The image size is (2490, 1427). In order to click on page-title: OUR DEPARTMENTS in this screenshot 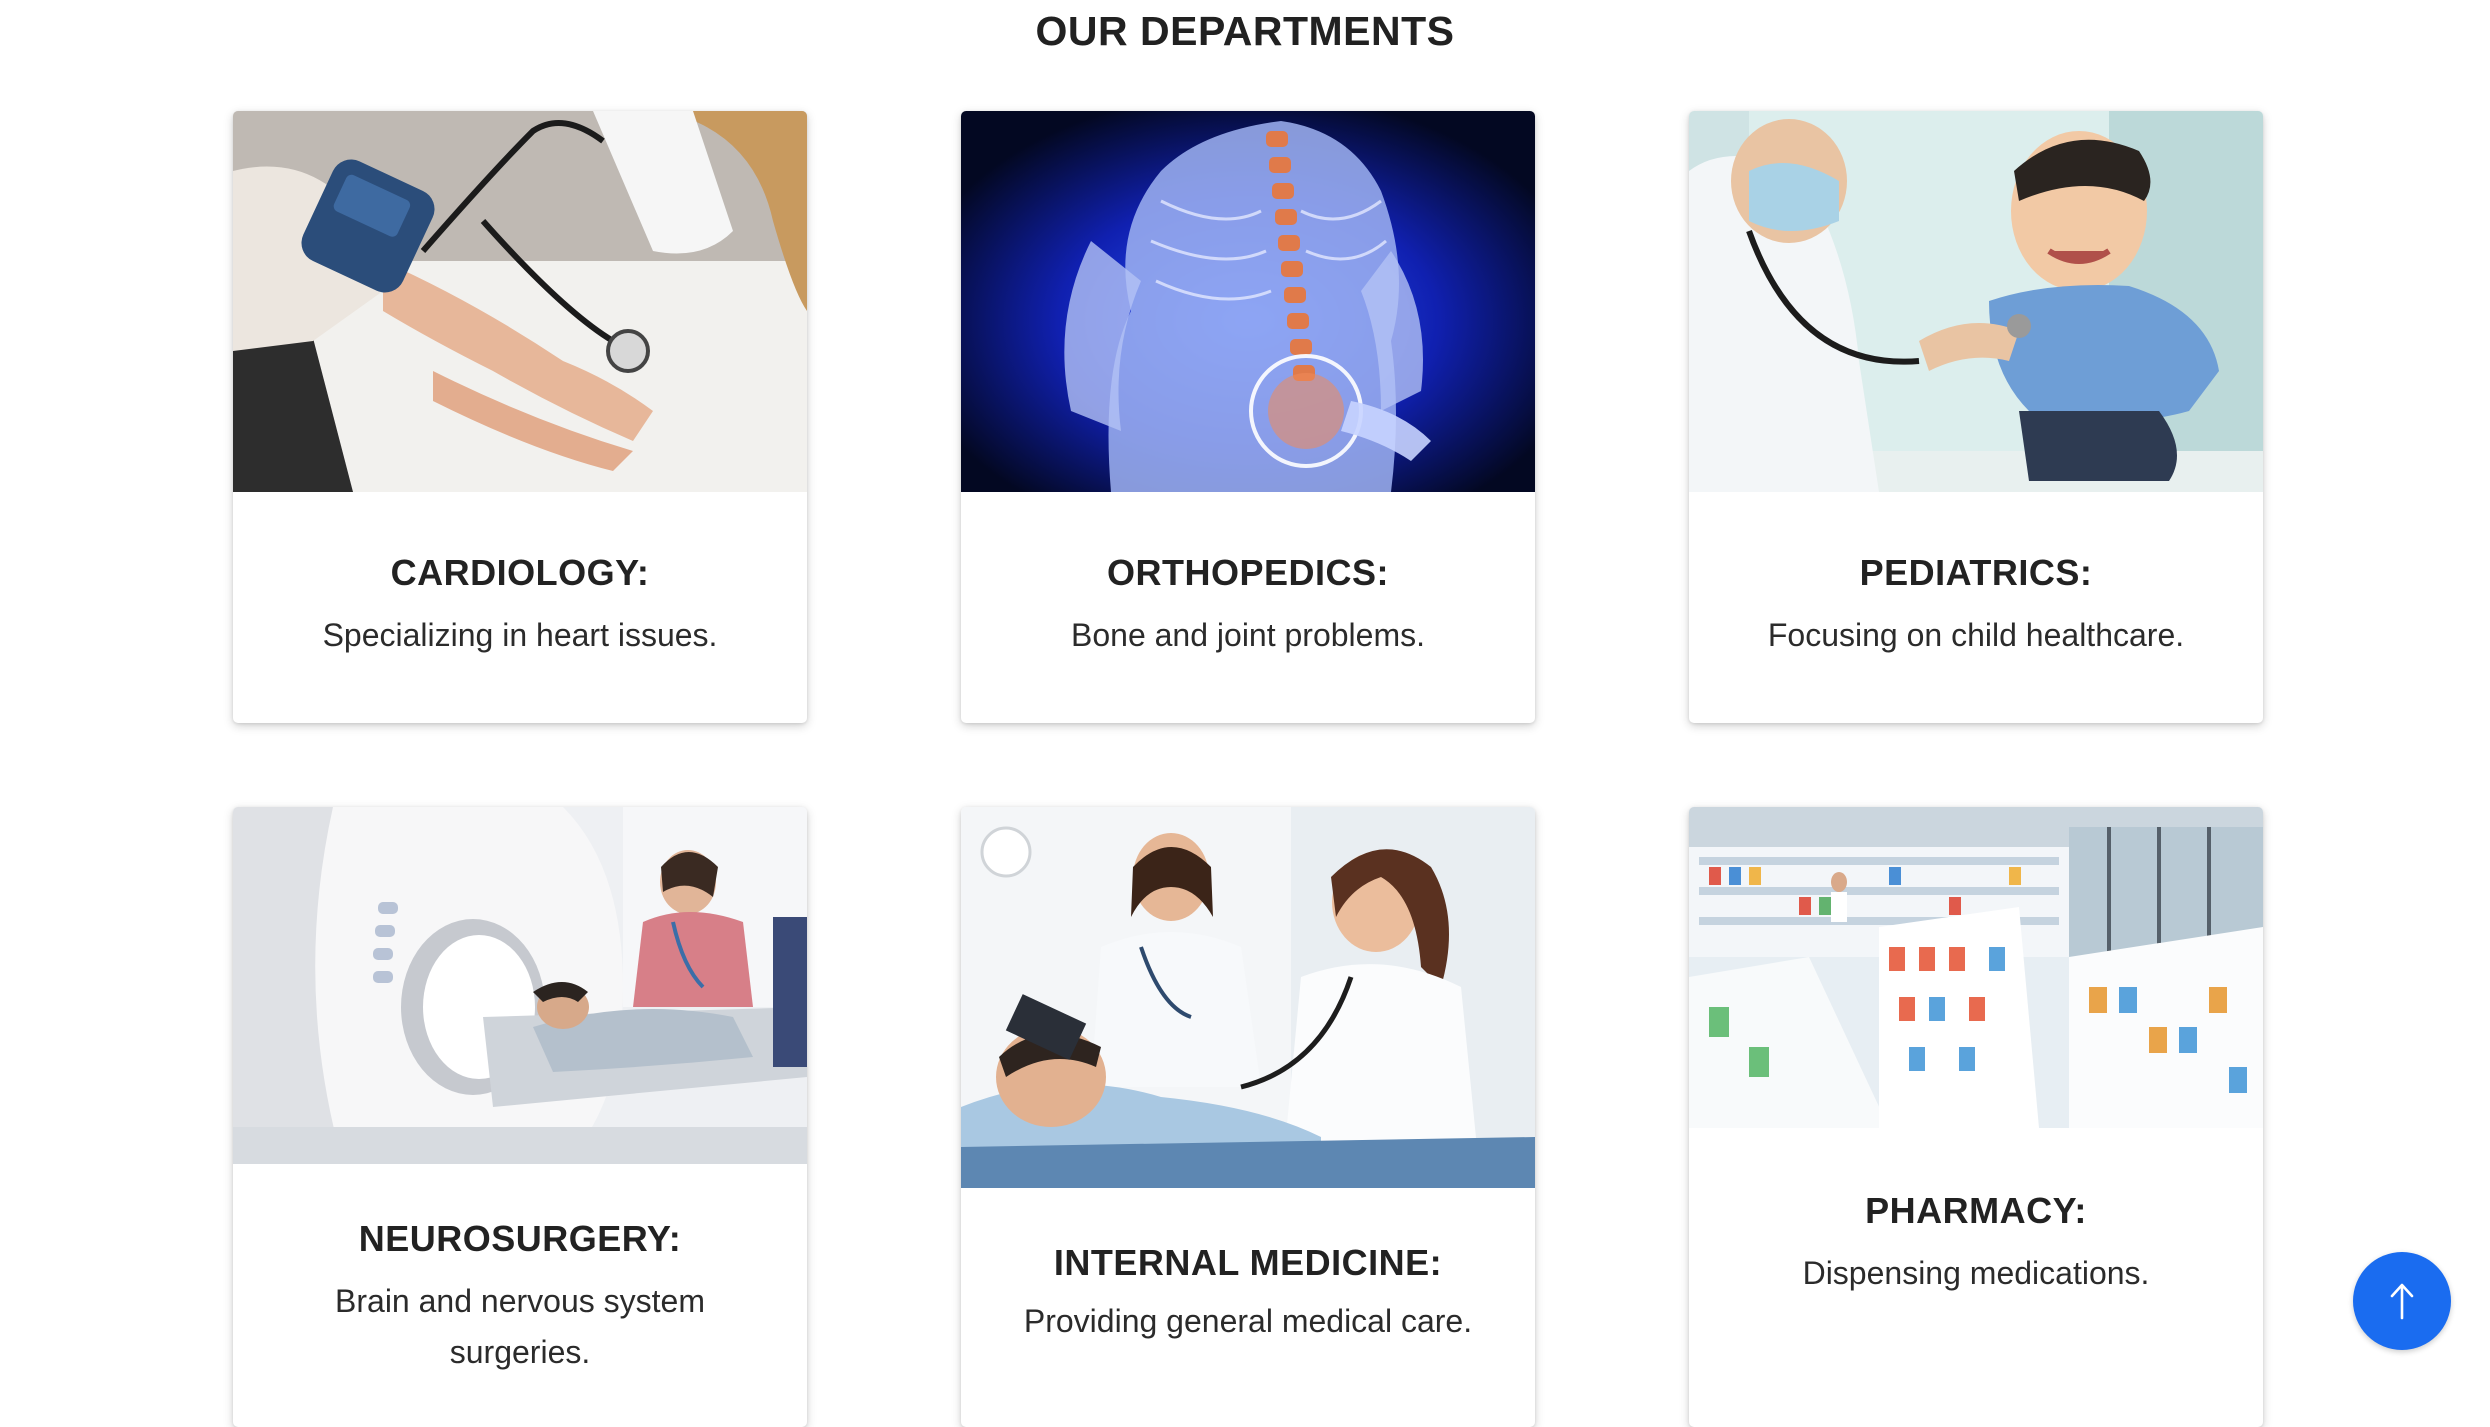, I will do `click(1245, 31)`.